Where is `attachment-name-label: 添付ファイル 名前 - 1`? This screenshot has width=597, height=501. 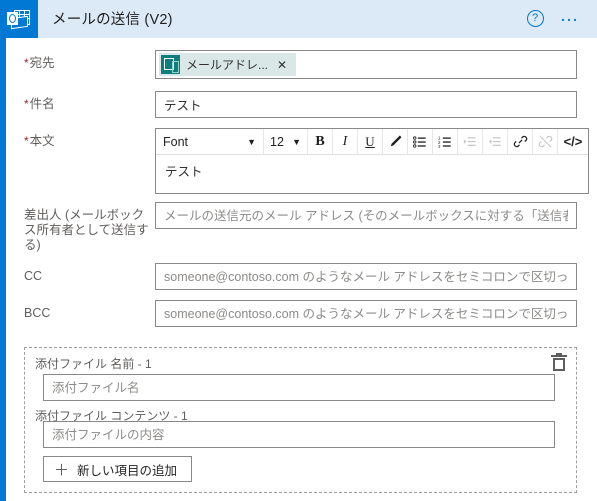
attachment-name-label: 添付ファイル 名前 - 1 is located at coordinates (93, 364).